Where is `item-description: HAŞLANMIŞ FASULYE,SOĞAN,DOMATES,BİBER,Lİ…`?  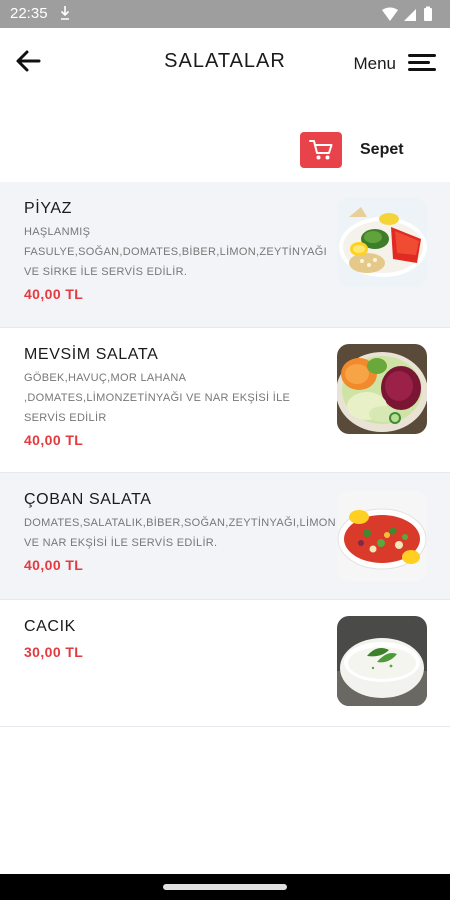 item-description: HAŞLANMIŞ FASULYE,SOĞAN,DOMATES,BİBER,Lİ… is located at coordinates (175, 252).